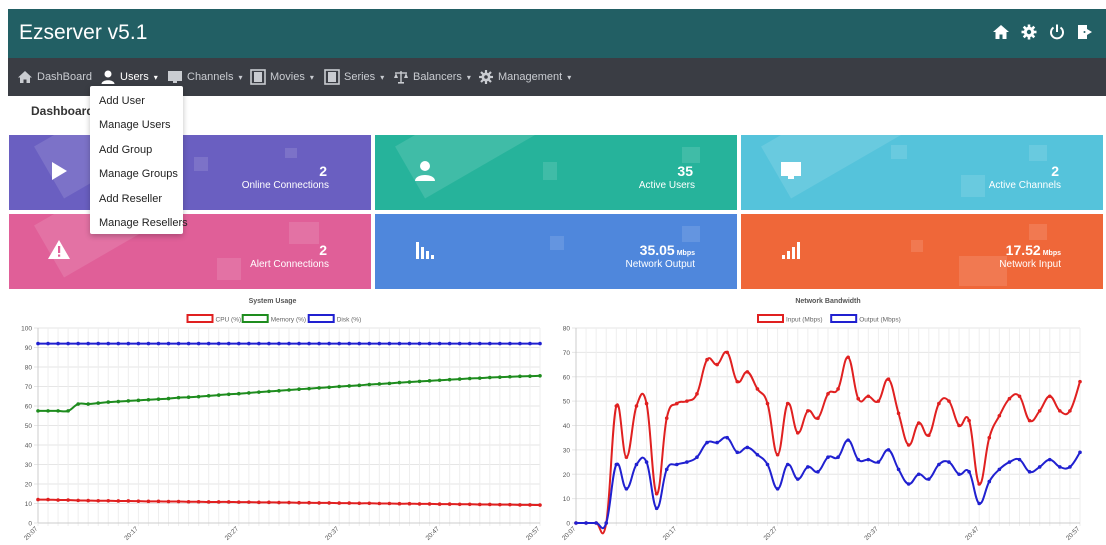 The width and height of the screenshot is (1106, 545). What do you see at coordinates (59, 171) in the screenshot?
I see `play-icon` at bounding box center [59, 171].